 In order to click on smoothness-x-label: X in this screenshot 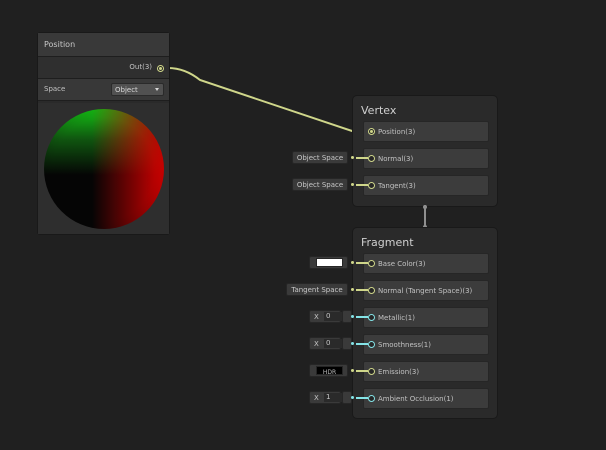, I will do `click(316, 344)`.